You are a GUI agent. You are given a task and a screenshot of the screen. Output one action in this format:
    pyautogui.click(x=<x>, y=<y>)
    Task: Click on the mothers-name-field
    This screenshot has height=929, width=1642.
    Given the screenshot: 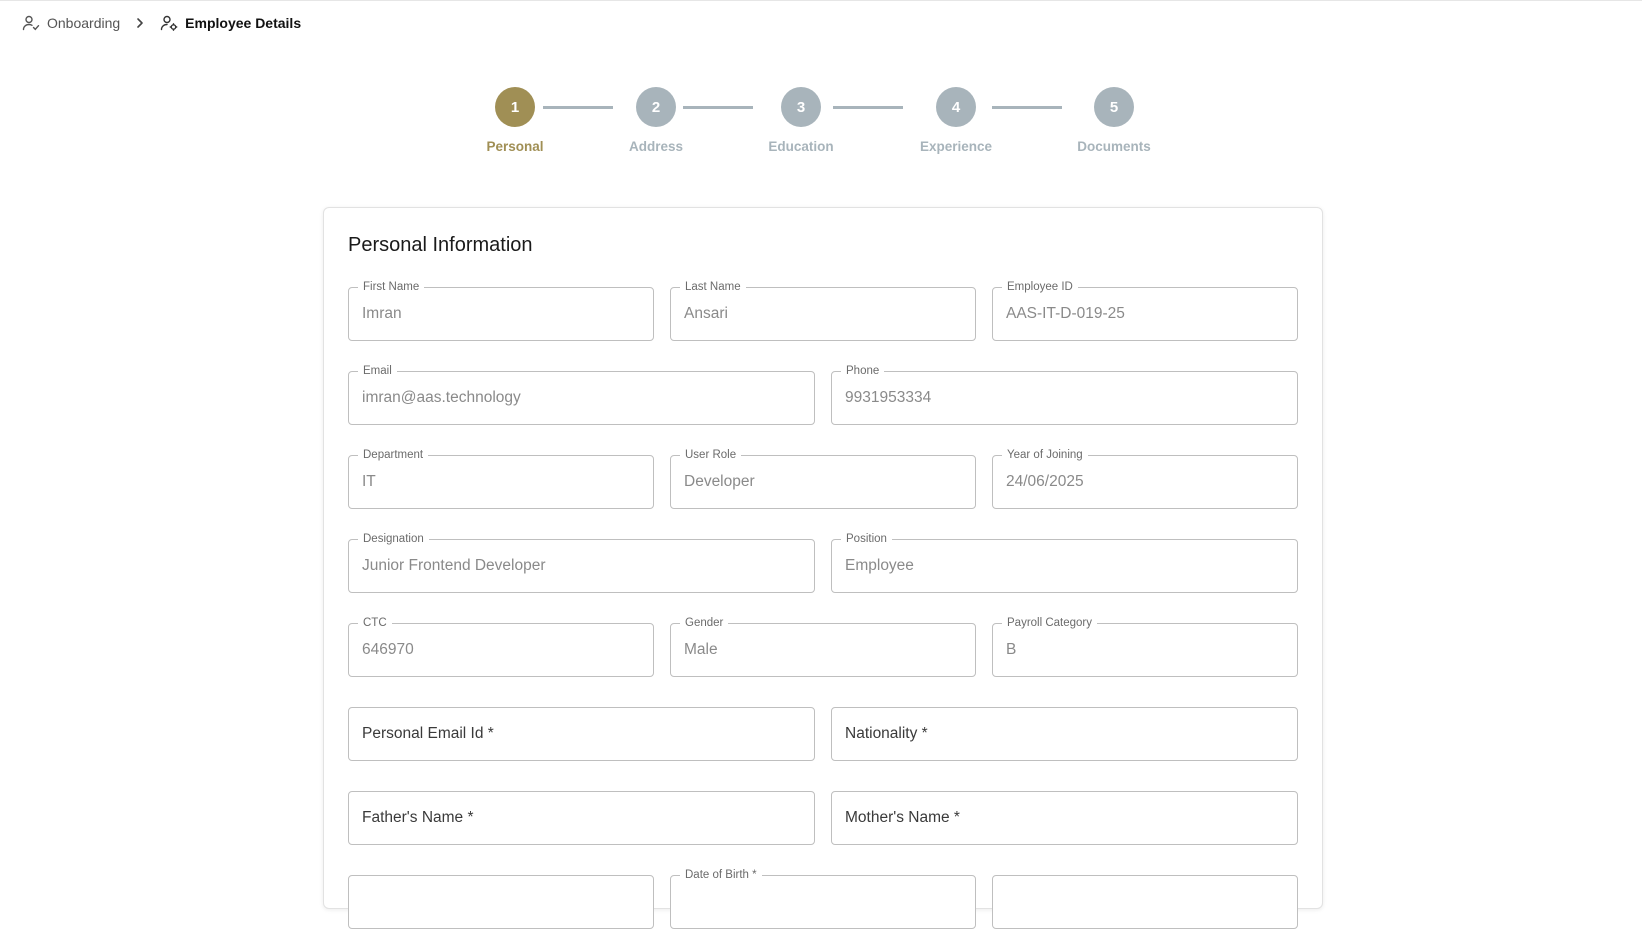 What is the action you would take?
    pyautogui.click(x=1064, y=818)
    